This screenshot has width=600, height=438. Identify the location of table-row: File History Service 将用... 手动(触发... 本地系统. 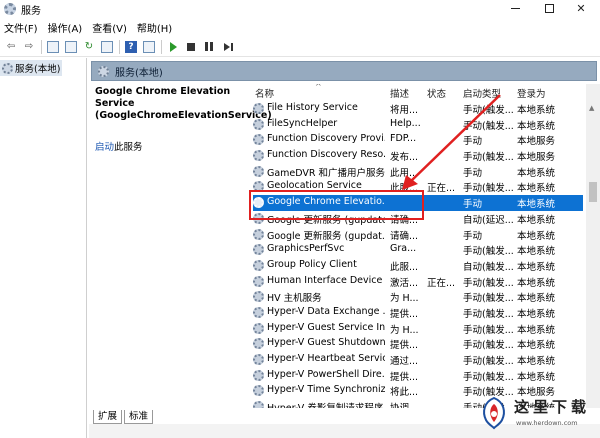
(418, 109).